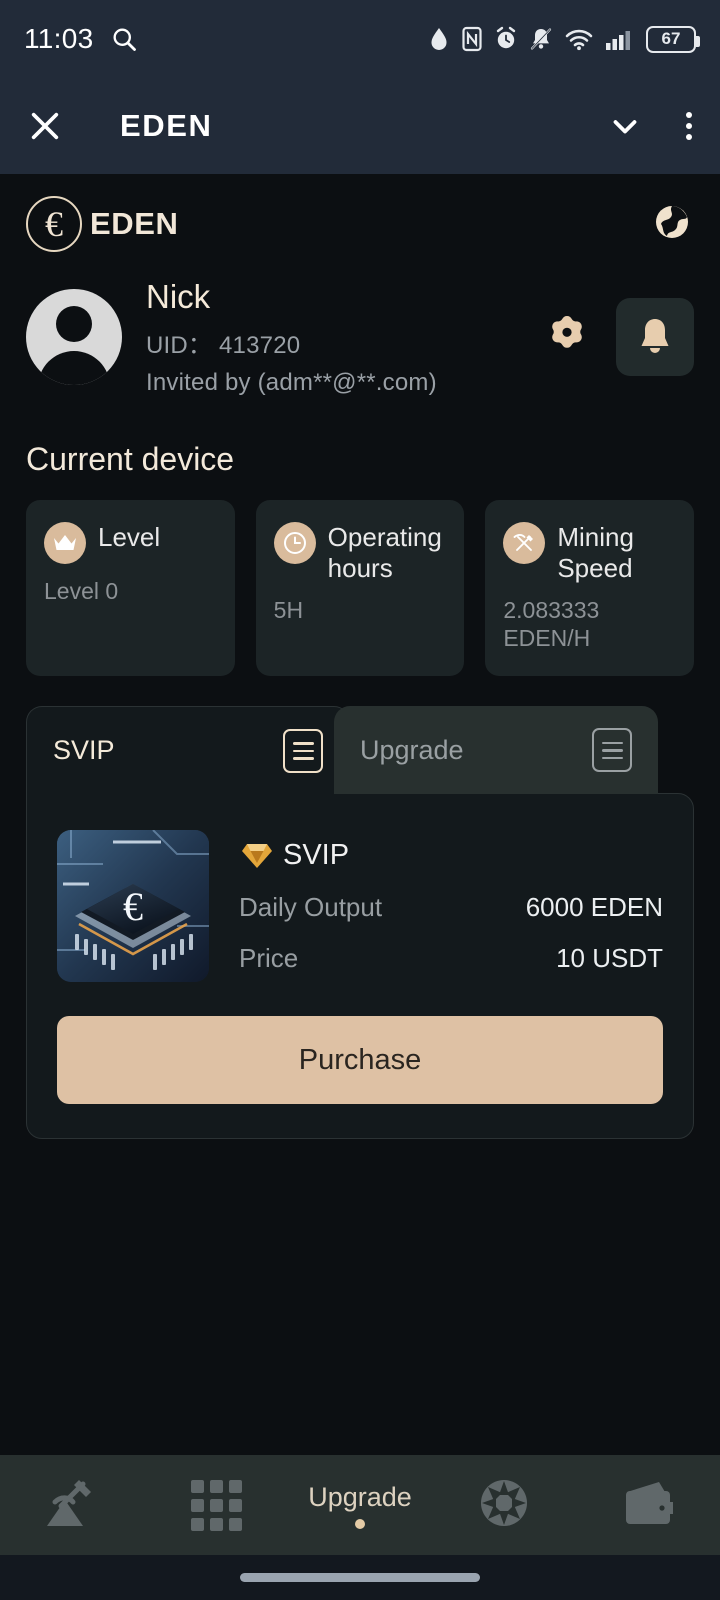 Image resolution: width=720 pixels, height=1600 pixels. Describe the element at coordinates (541, 39) in the screenshot. I see `bell-muted-icon` at that location.